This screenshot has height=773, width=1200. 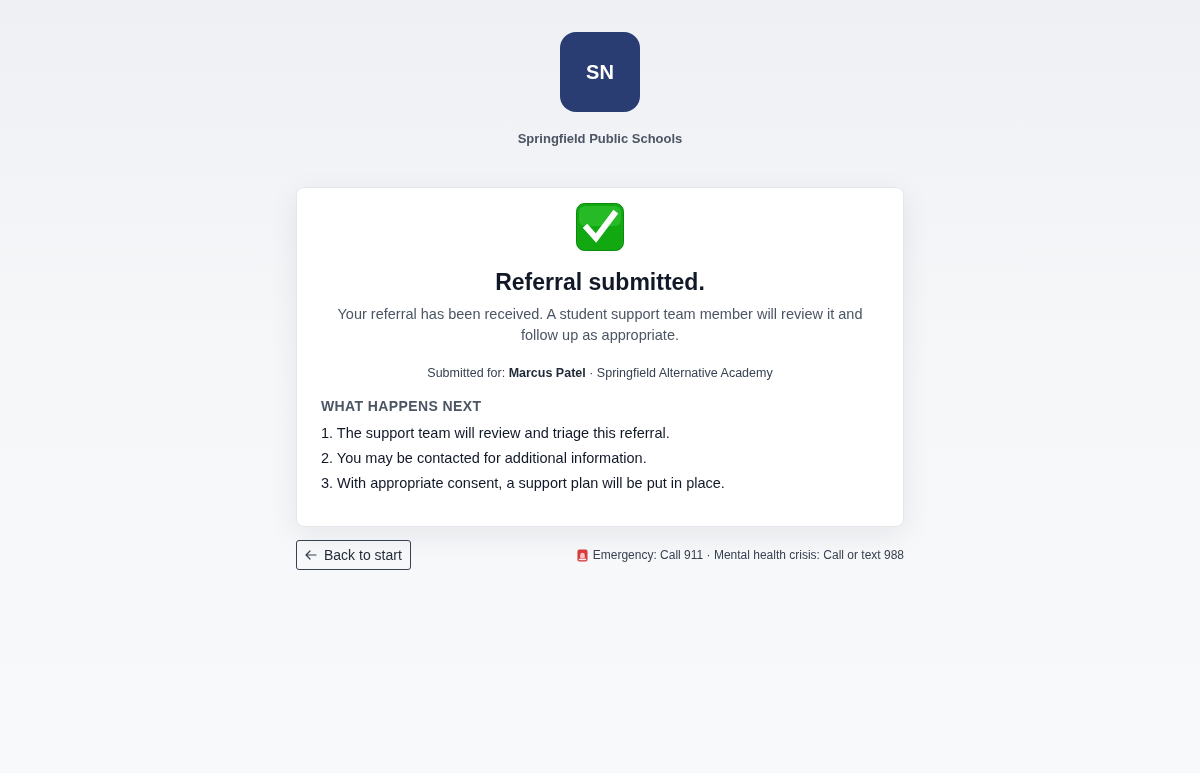 I want to click on next-step-item: 2. You may be contacted for additional information., so click(x=484, y=458).